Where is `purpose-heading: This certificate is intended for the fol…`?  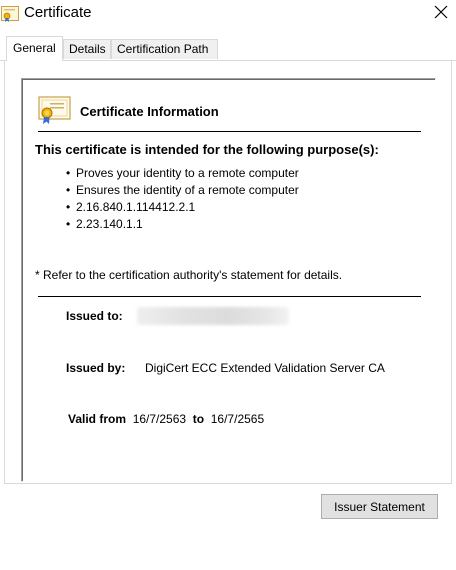
purpose-heading: This certificate is intended for the fol… is located at coordinates (207, 149).